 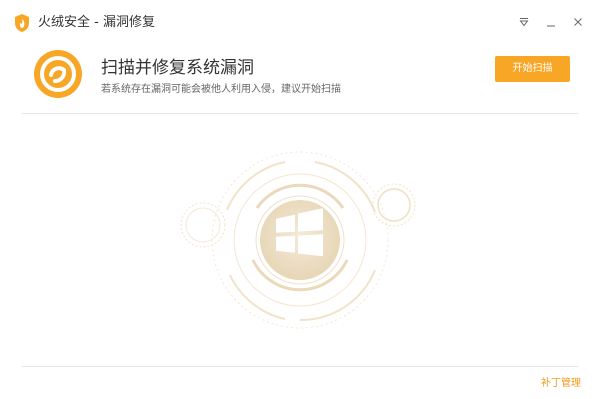 I want to click on close-icon, so click(x=578, y=22).